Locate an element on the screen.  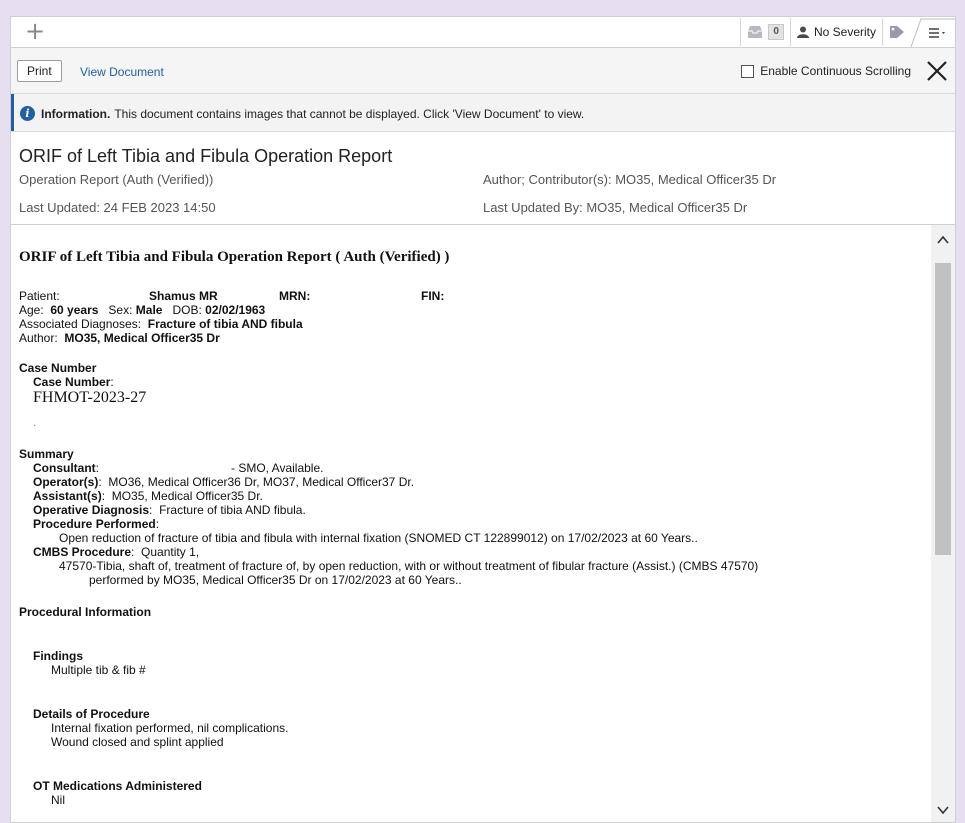
sex-value: Male is located at coordinates (149, 310).